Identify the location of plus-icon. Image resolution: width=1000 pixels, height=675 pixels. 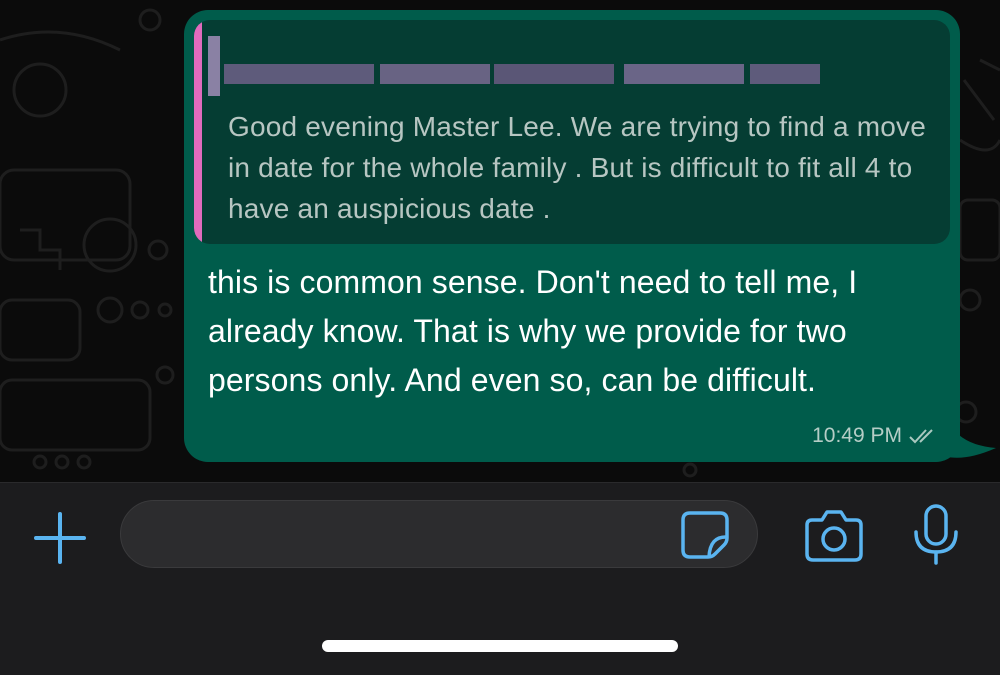
(60, 538).